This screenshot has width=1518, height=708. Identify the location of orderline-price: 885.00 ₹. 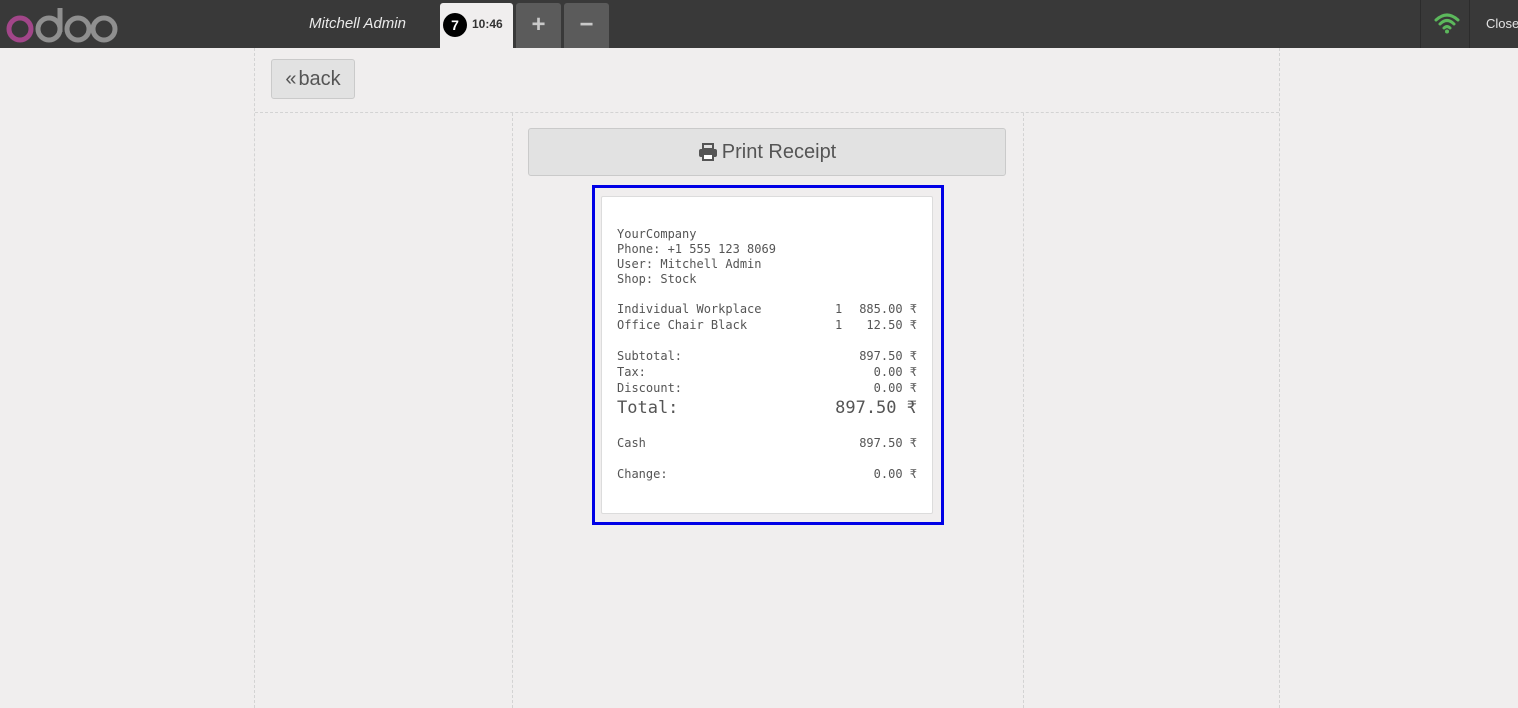
(888, 309).